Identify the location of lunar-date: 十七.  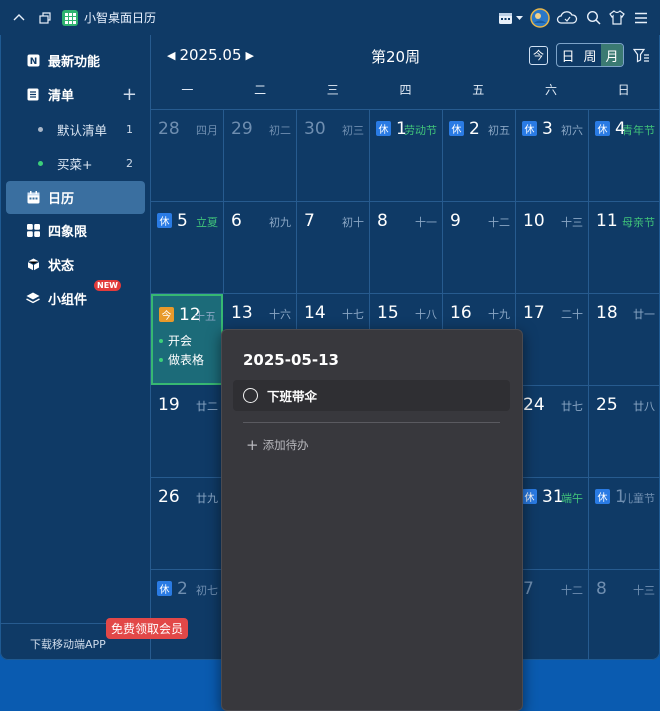
(353, 314).